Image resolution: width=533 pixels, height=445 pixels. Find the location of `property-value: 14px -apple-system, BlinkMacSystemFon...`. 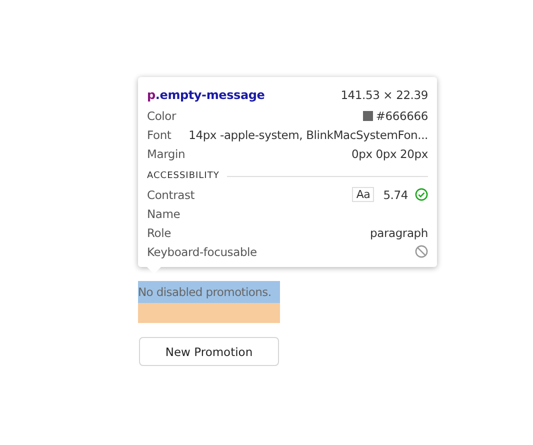

property-value: 14px -apple-system, BlinkMacSystemFon... is located at coordinates (308, 135).